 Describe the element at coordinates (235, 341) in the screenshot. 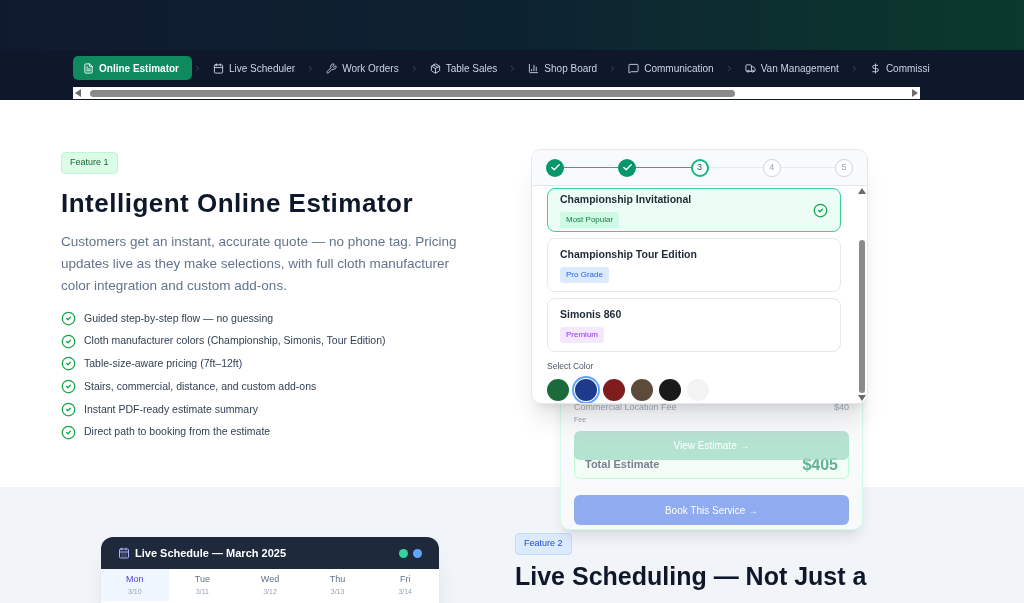

I see `checklist-item: Cloth manufacturer colors (Championship, Simonis, Tour Edition)` at that location.